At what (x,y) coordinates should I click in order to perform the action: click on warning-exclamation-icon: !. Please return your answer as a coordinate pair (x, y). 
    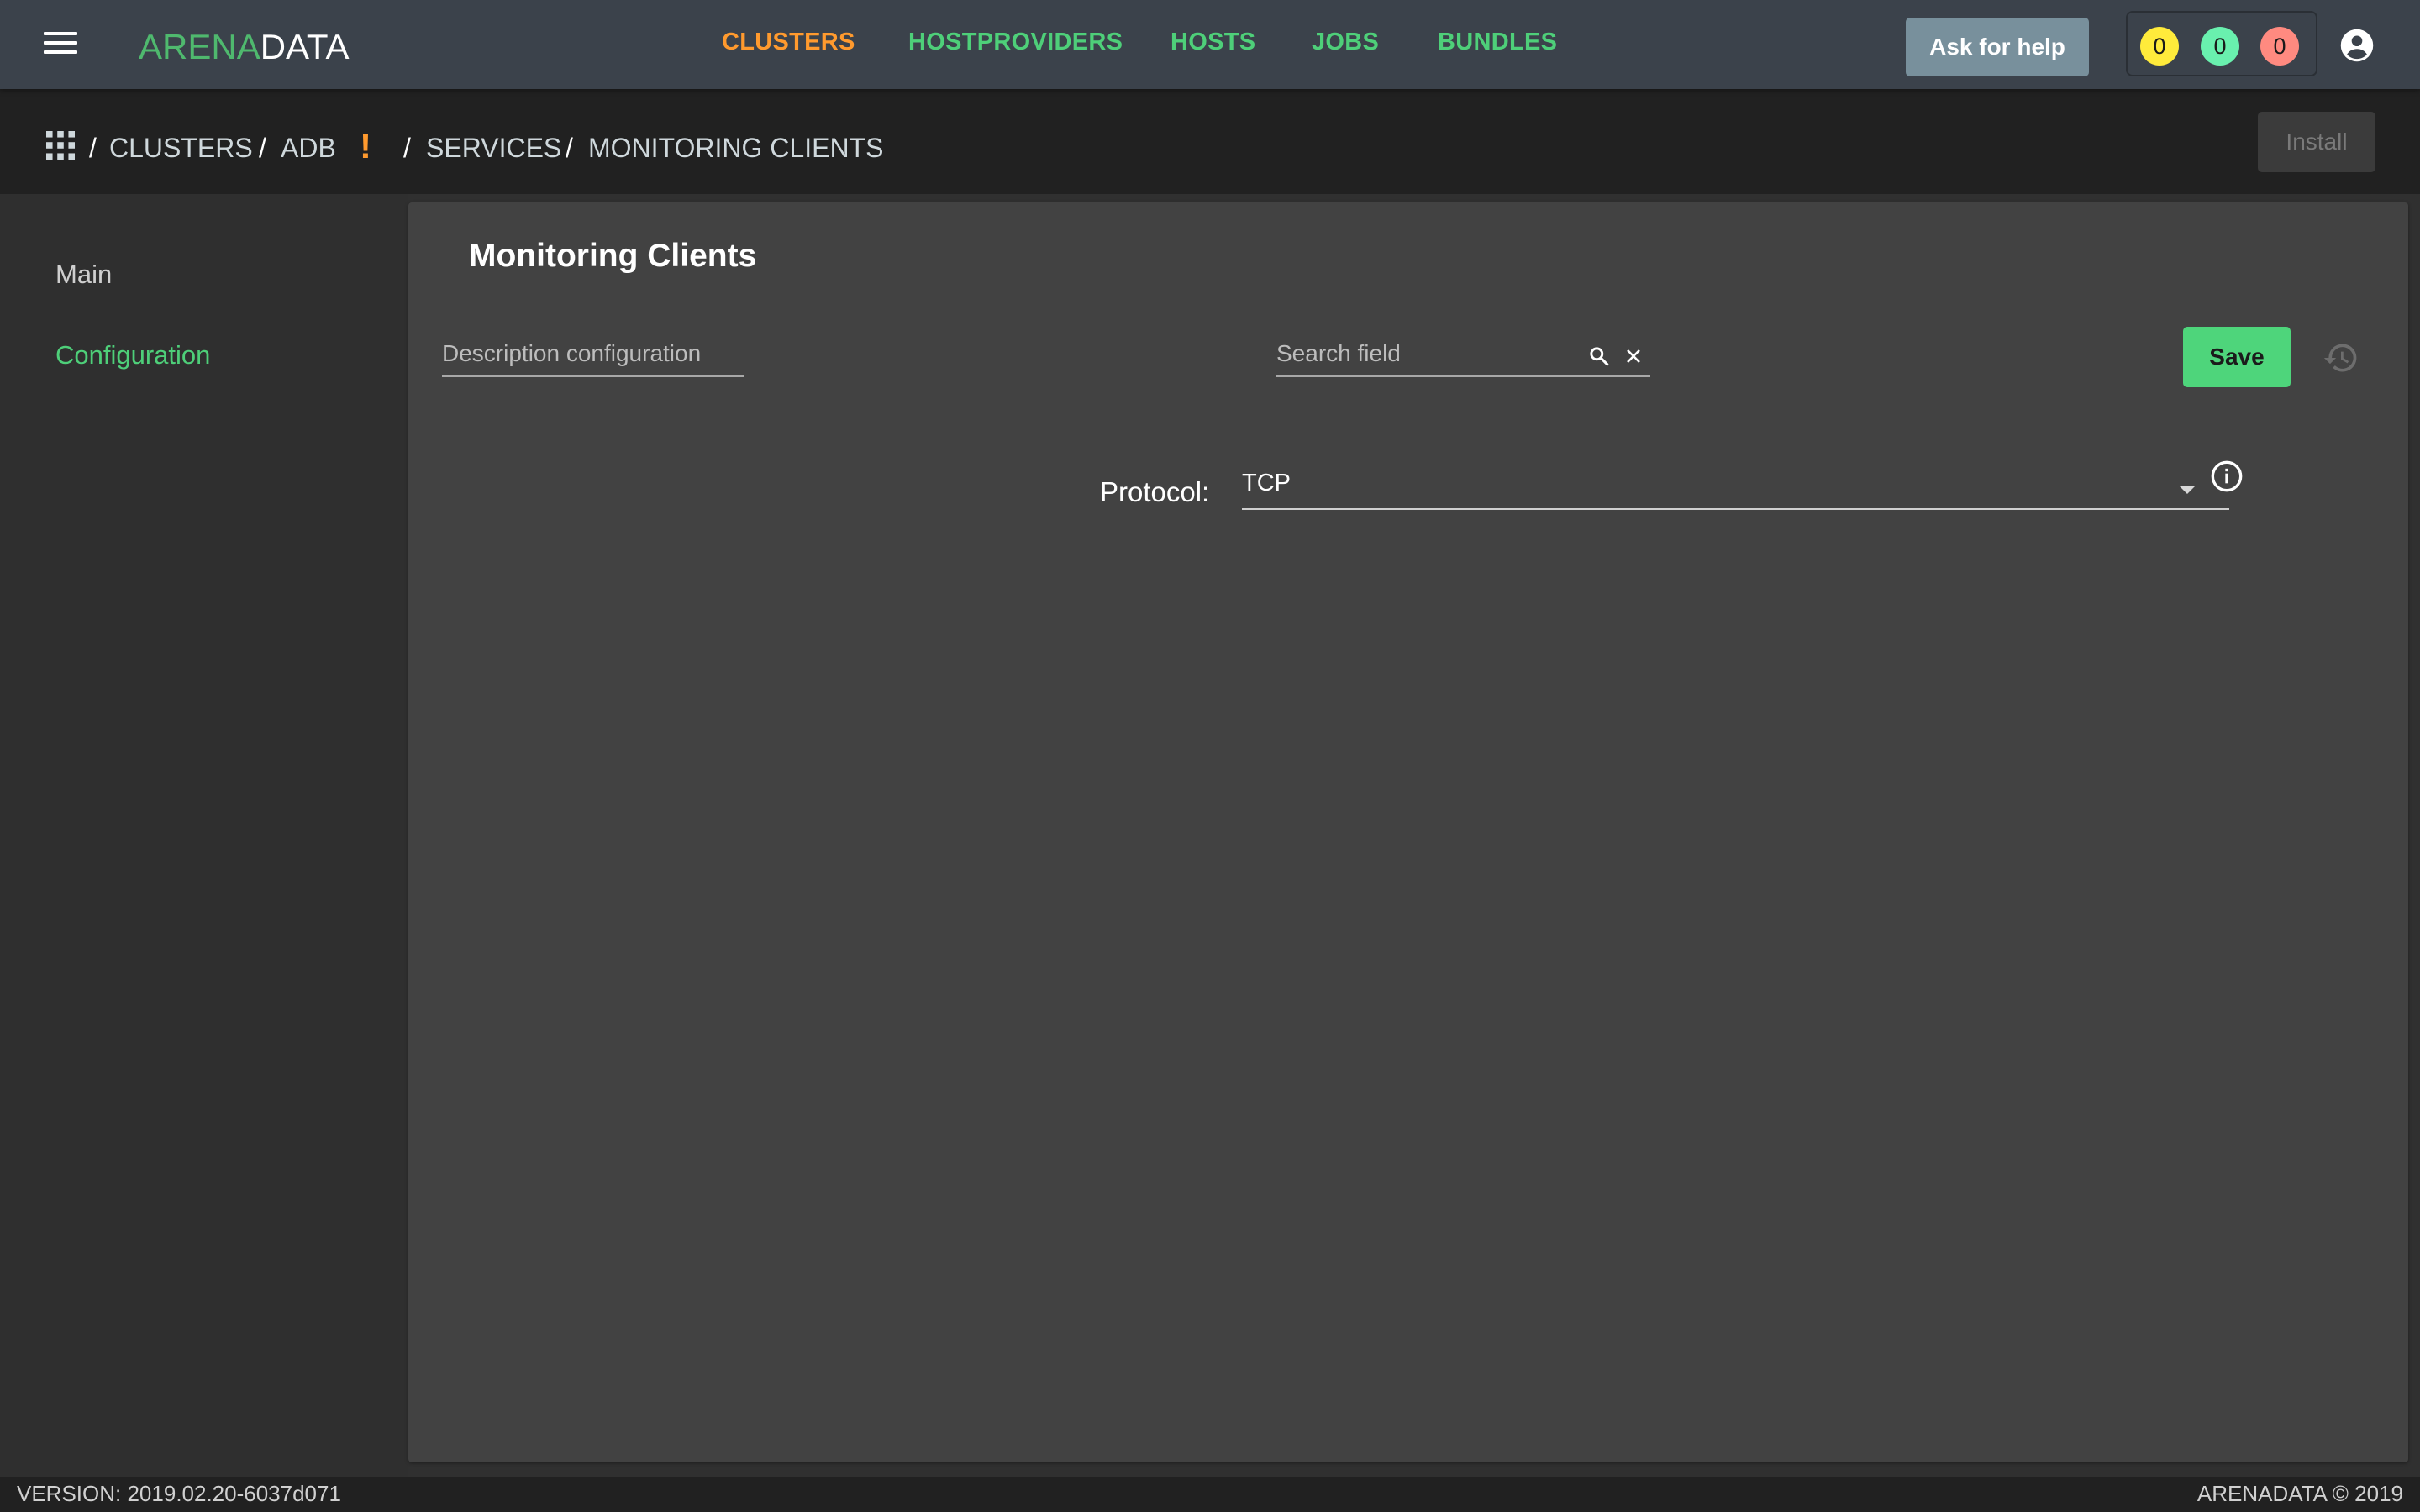
    Looking at the image, I should click on (366, 146).